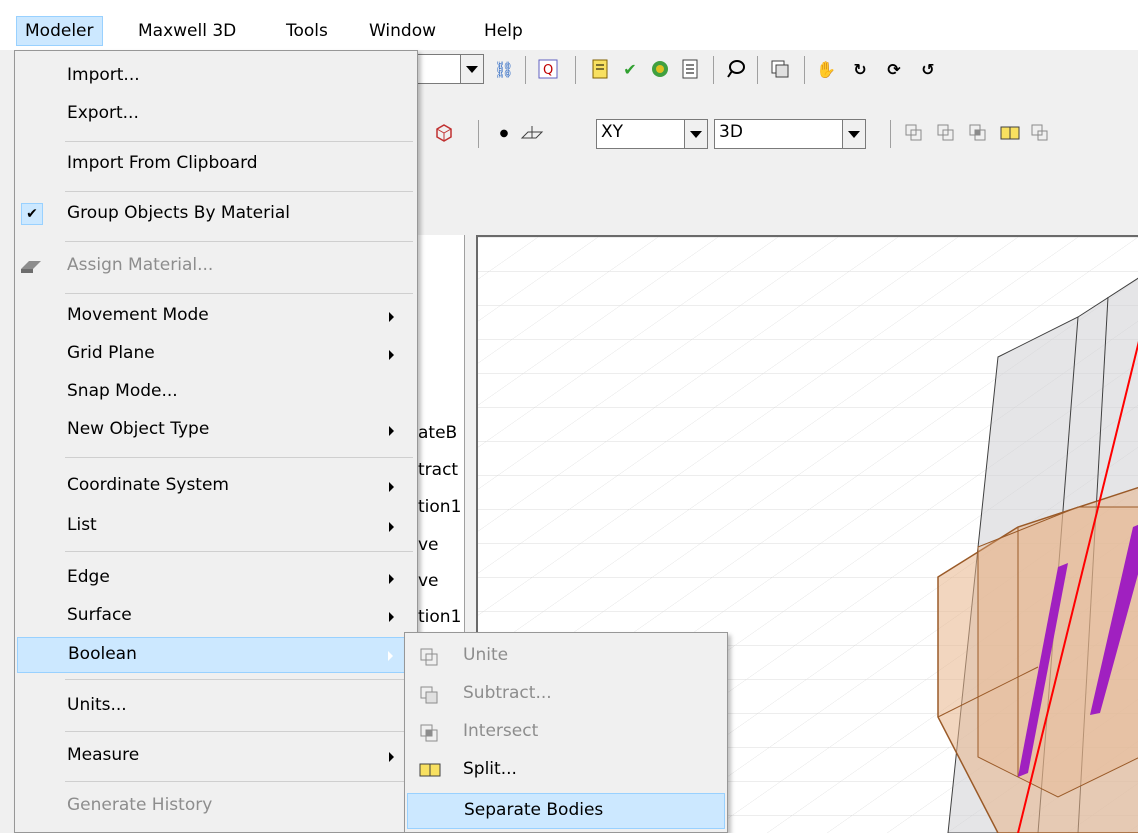 This screenshot has width=1138, height=833. Describe the element at coordinates (600, 69) in the screenshot. I see `report-icon` at that location.